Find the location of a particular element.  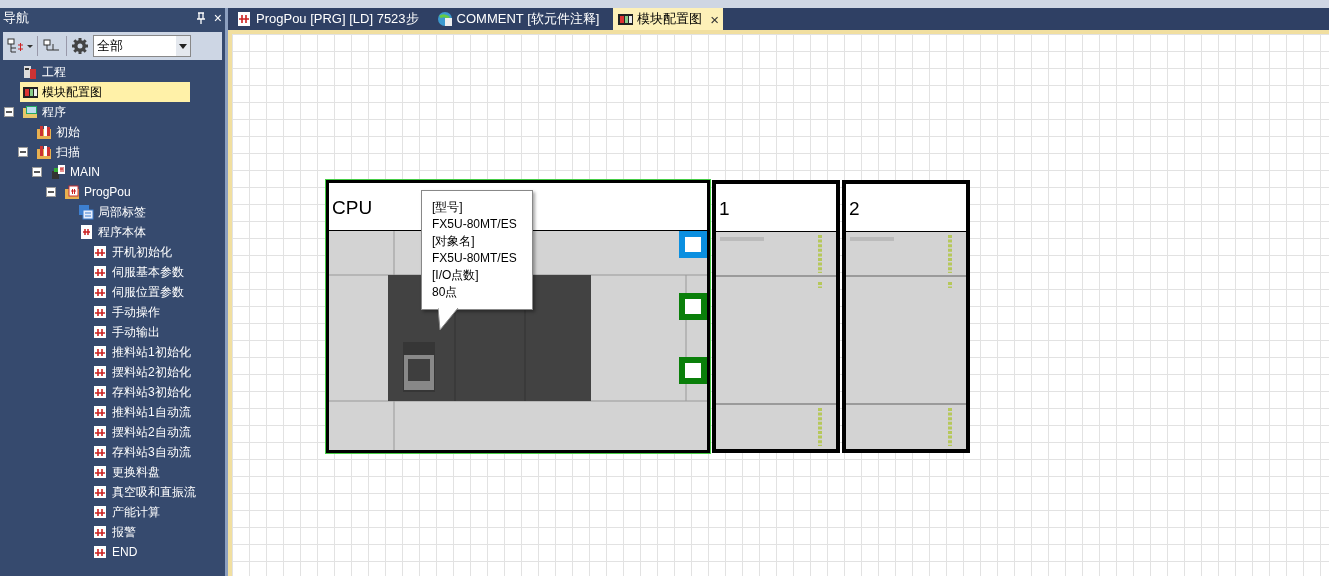

tree-item: 扫描 is located at coordinates (59, 152).